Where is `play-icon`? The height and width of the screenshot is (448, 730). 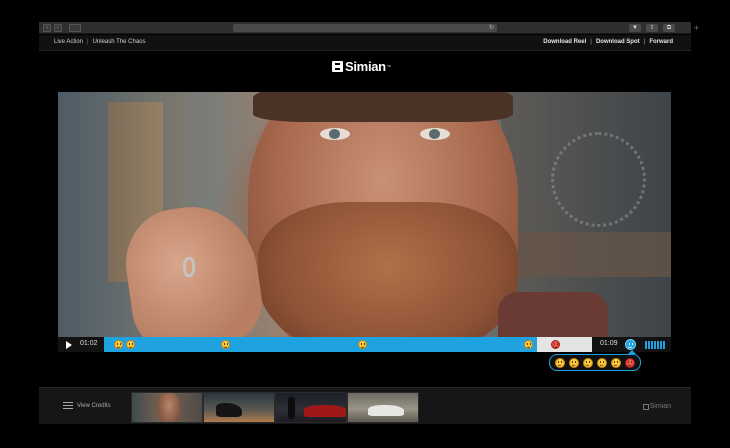 play-icon is located at coordinates (69, 345).